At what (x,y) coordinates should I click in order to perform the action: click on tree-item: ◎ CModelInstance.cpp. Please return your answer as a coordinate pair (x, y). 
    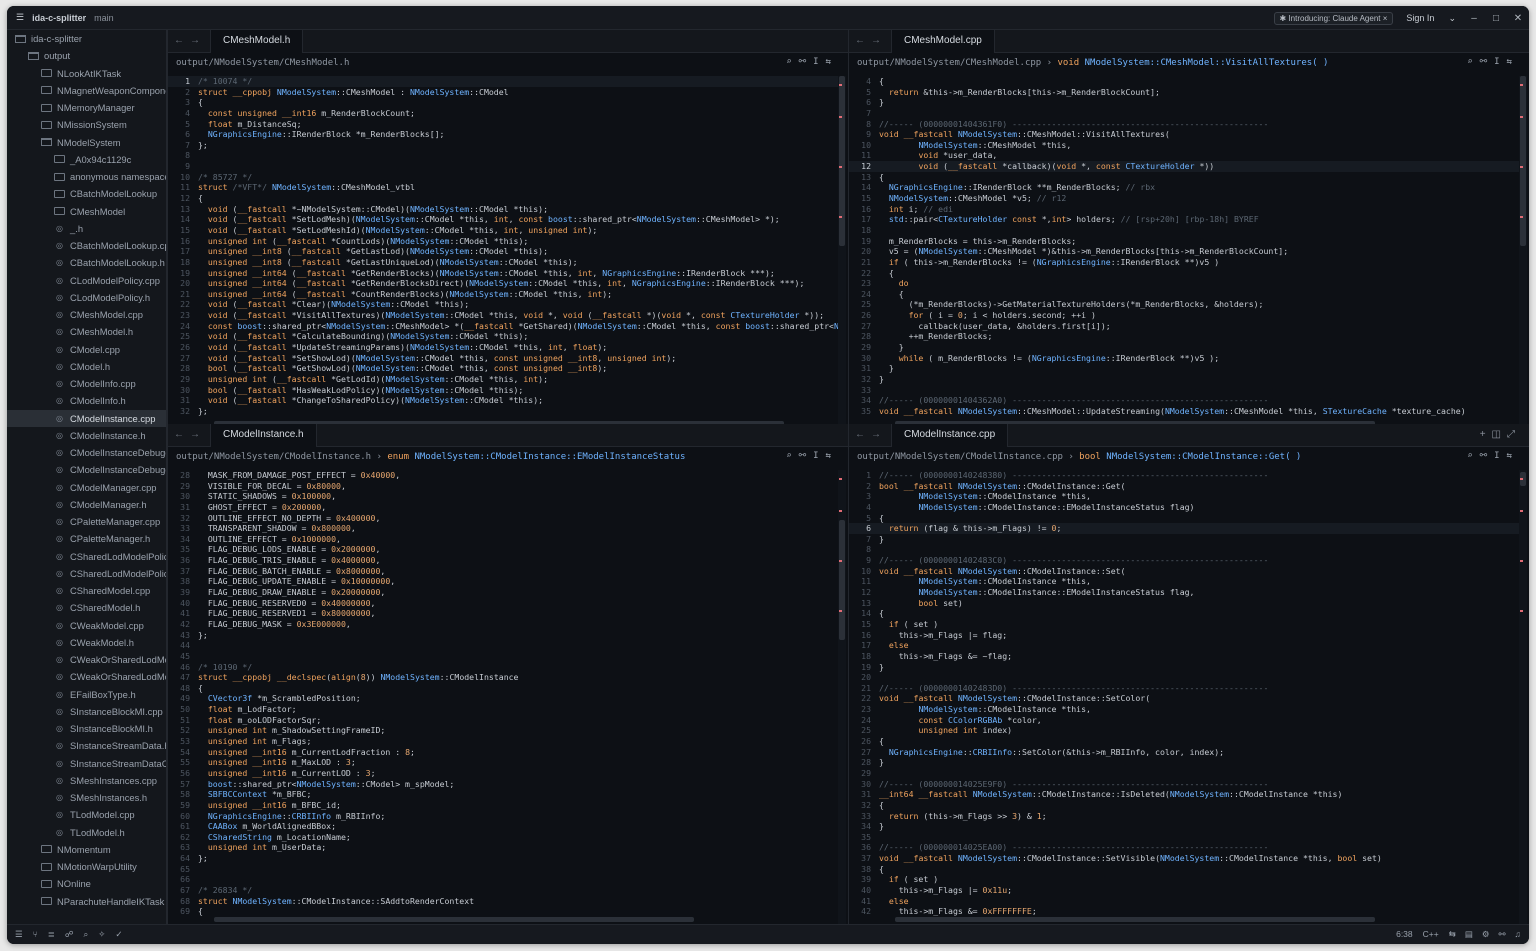
    Looking at the image, I should click on (86, 418).